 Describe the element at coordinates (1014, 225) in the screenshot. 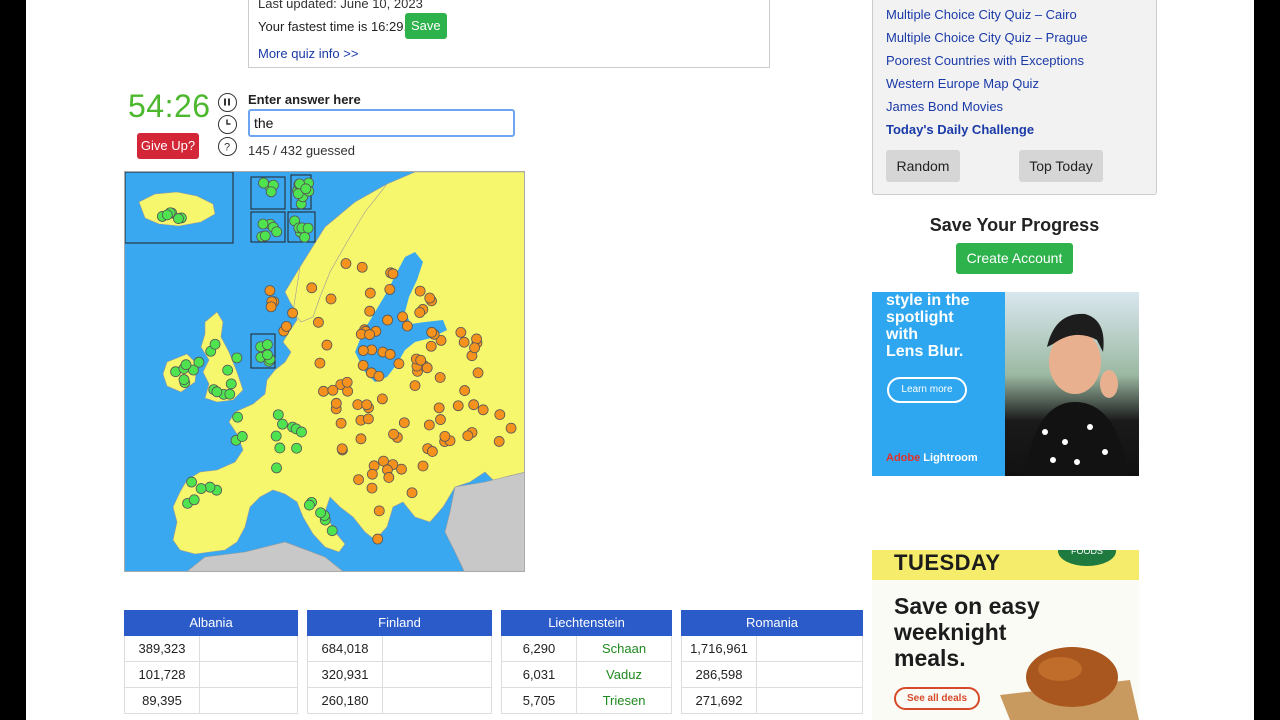

I see `save-progress-heading: Save Your Progress` at that location.